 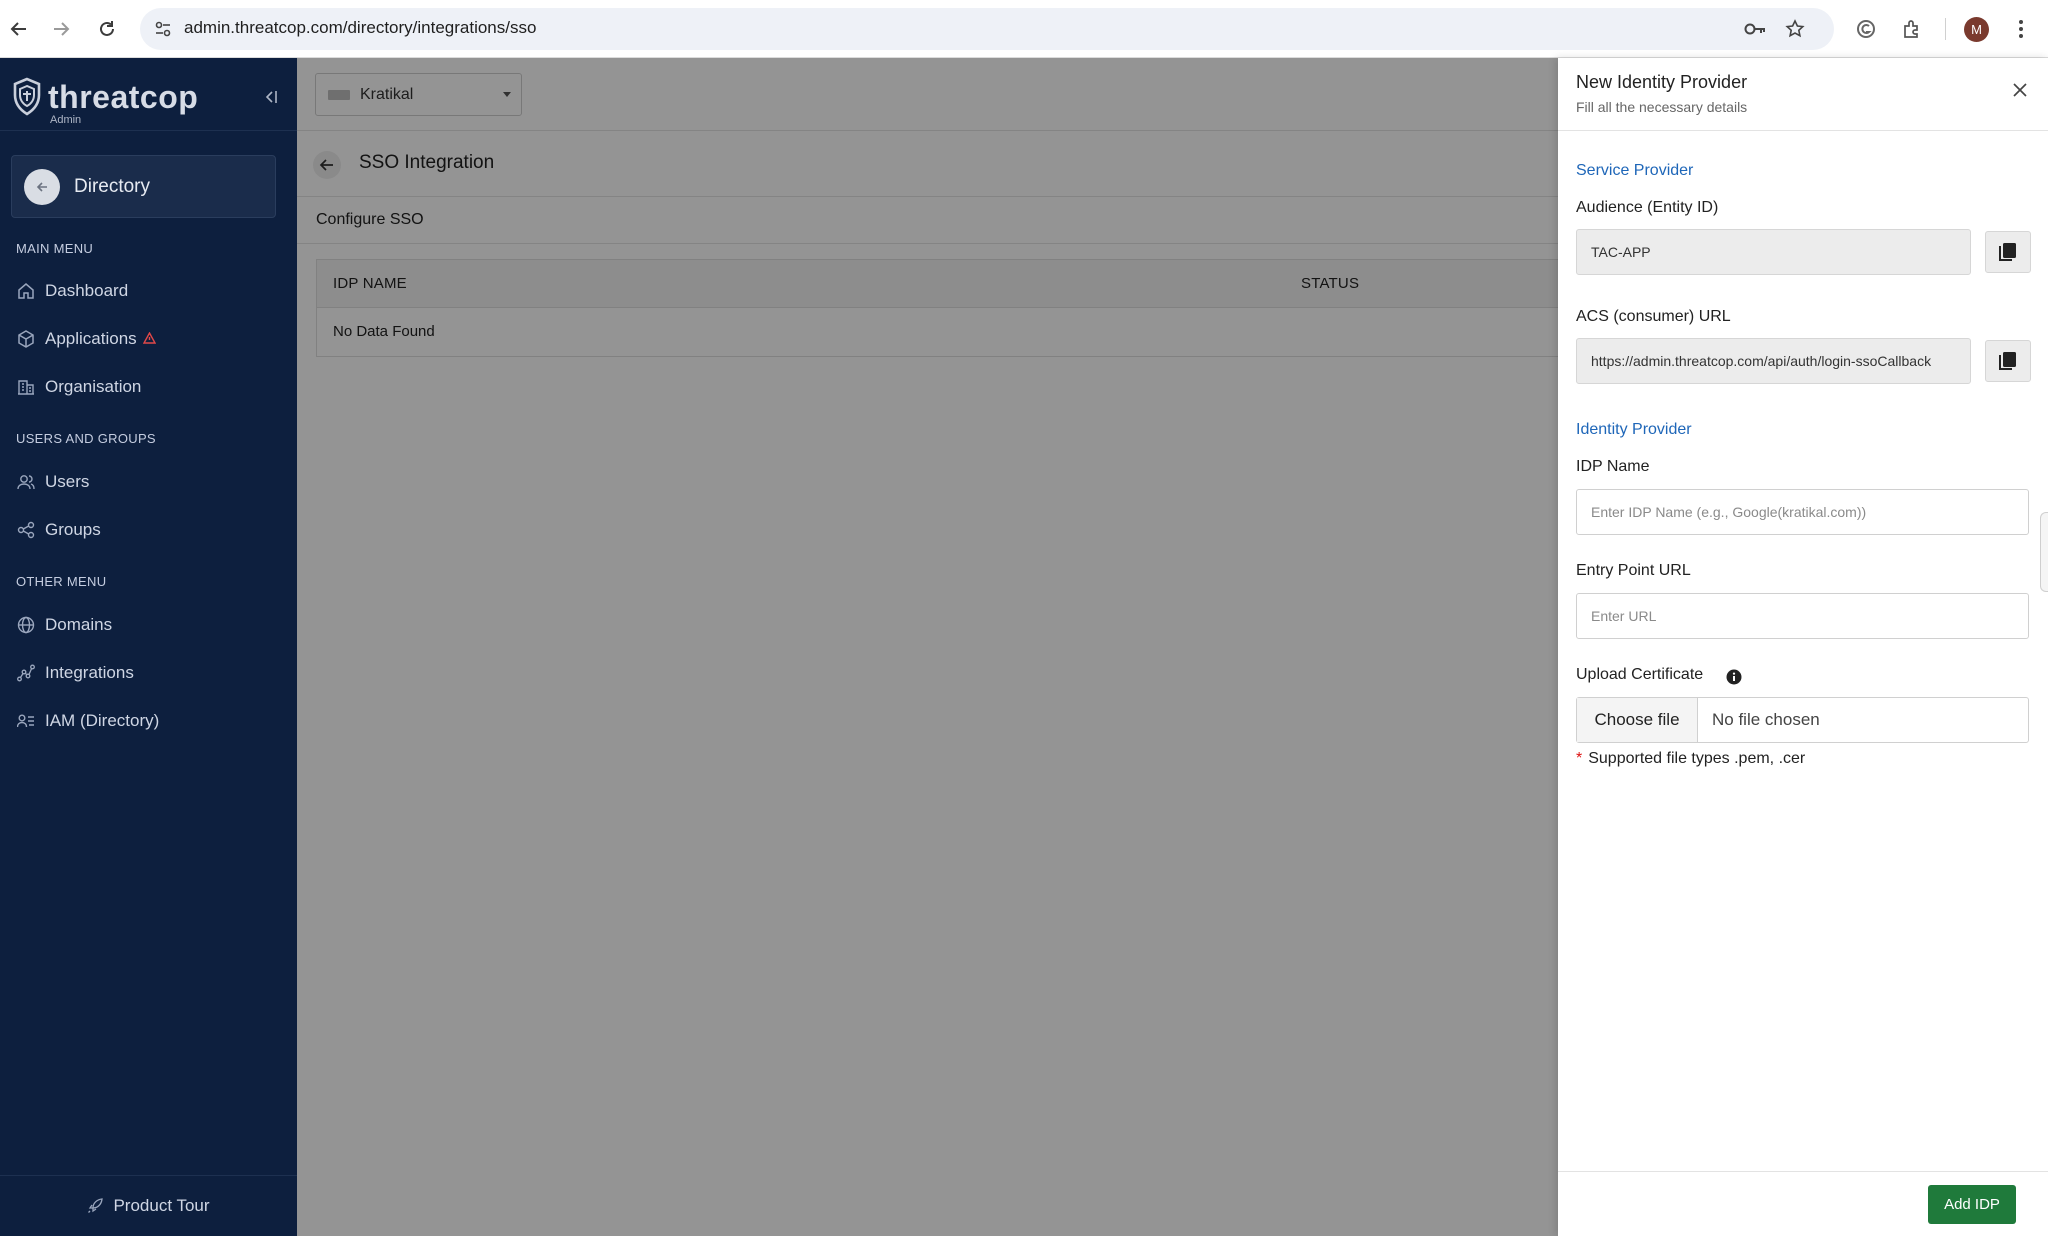 What do you see at coordinates (1795, 29) in the screenshot?
I see `bookmark-star-icon` at bounding box center [1795, 29].